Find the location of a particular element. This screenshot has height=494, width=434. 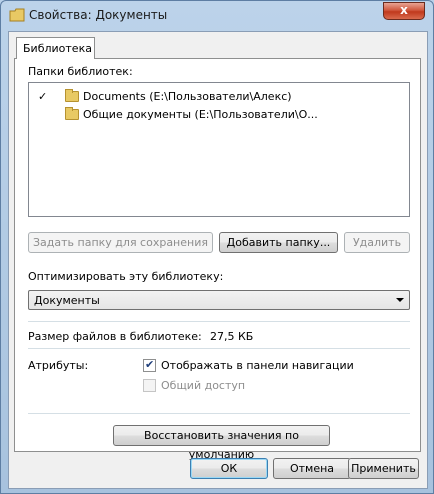

size-value: 27,5 КБ is located at coordinates (232, 336).